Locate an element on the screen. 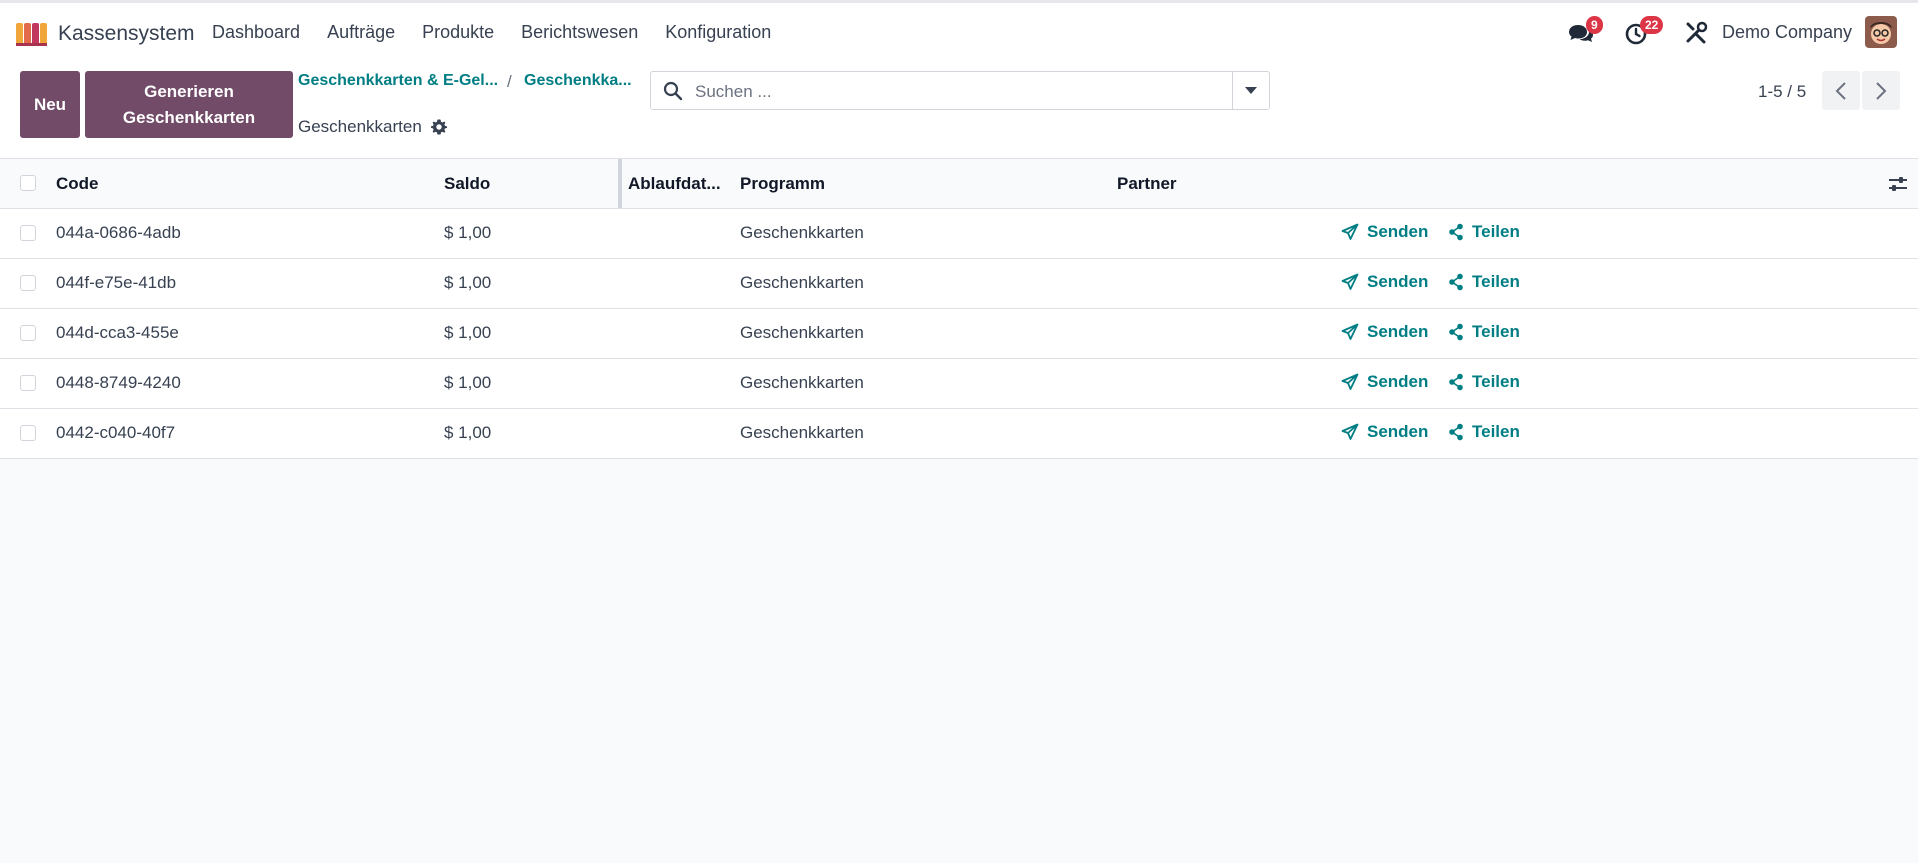 The width and height of the screenshot is (1918, 863). column-saldo: Saldo is located at coordinates (467, 184).